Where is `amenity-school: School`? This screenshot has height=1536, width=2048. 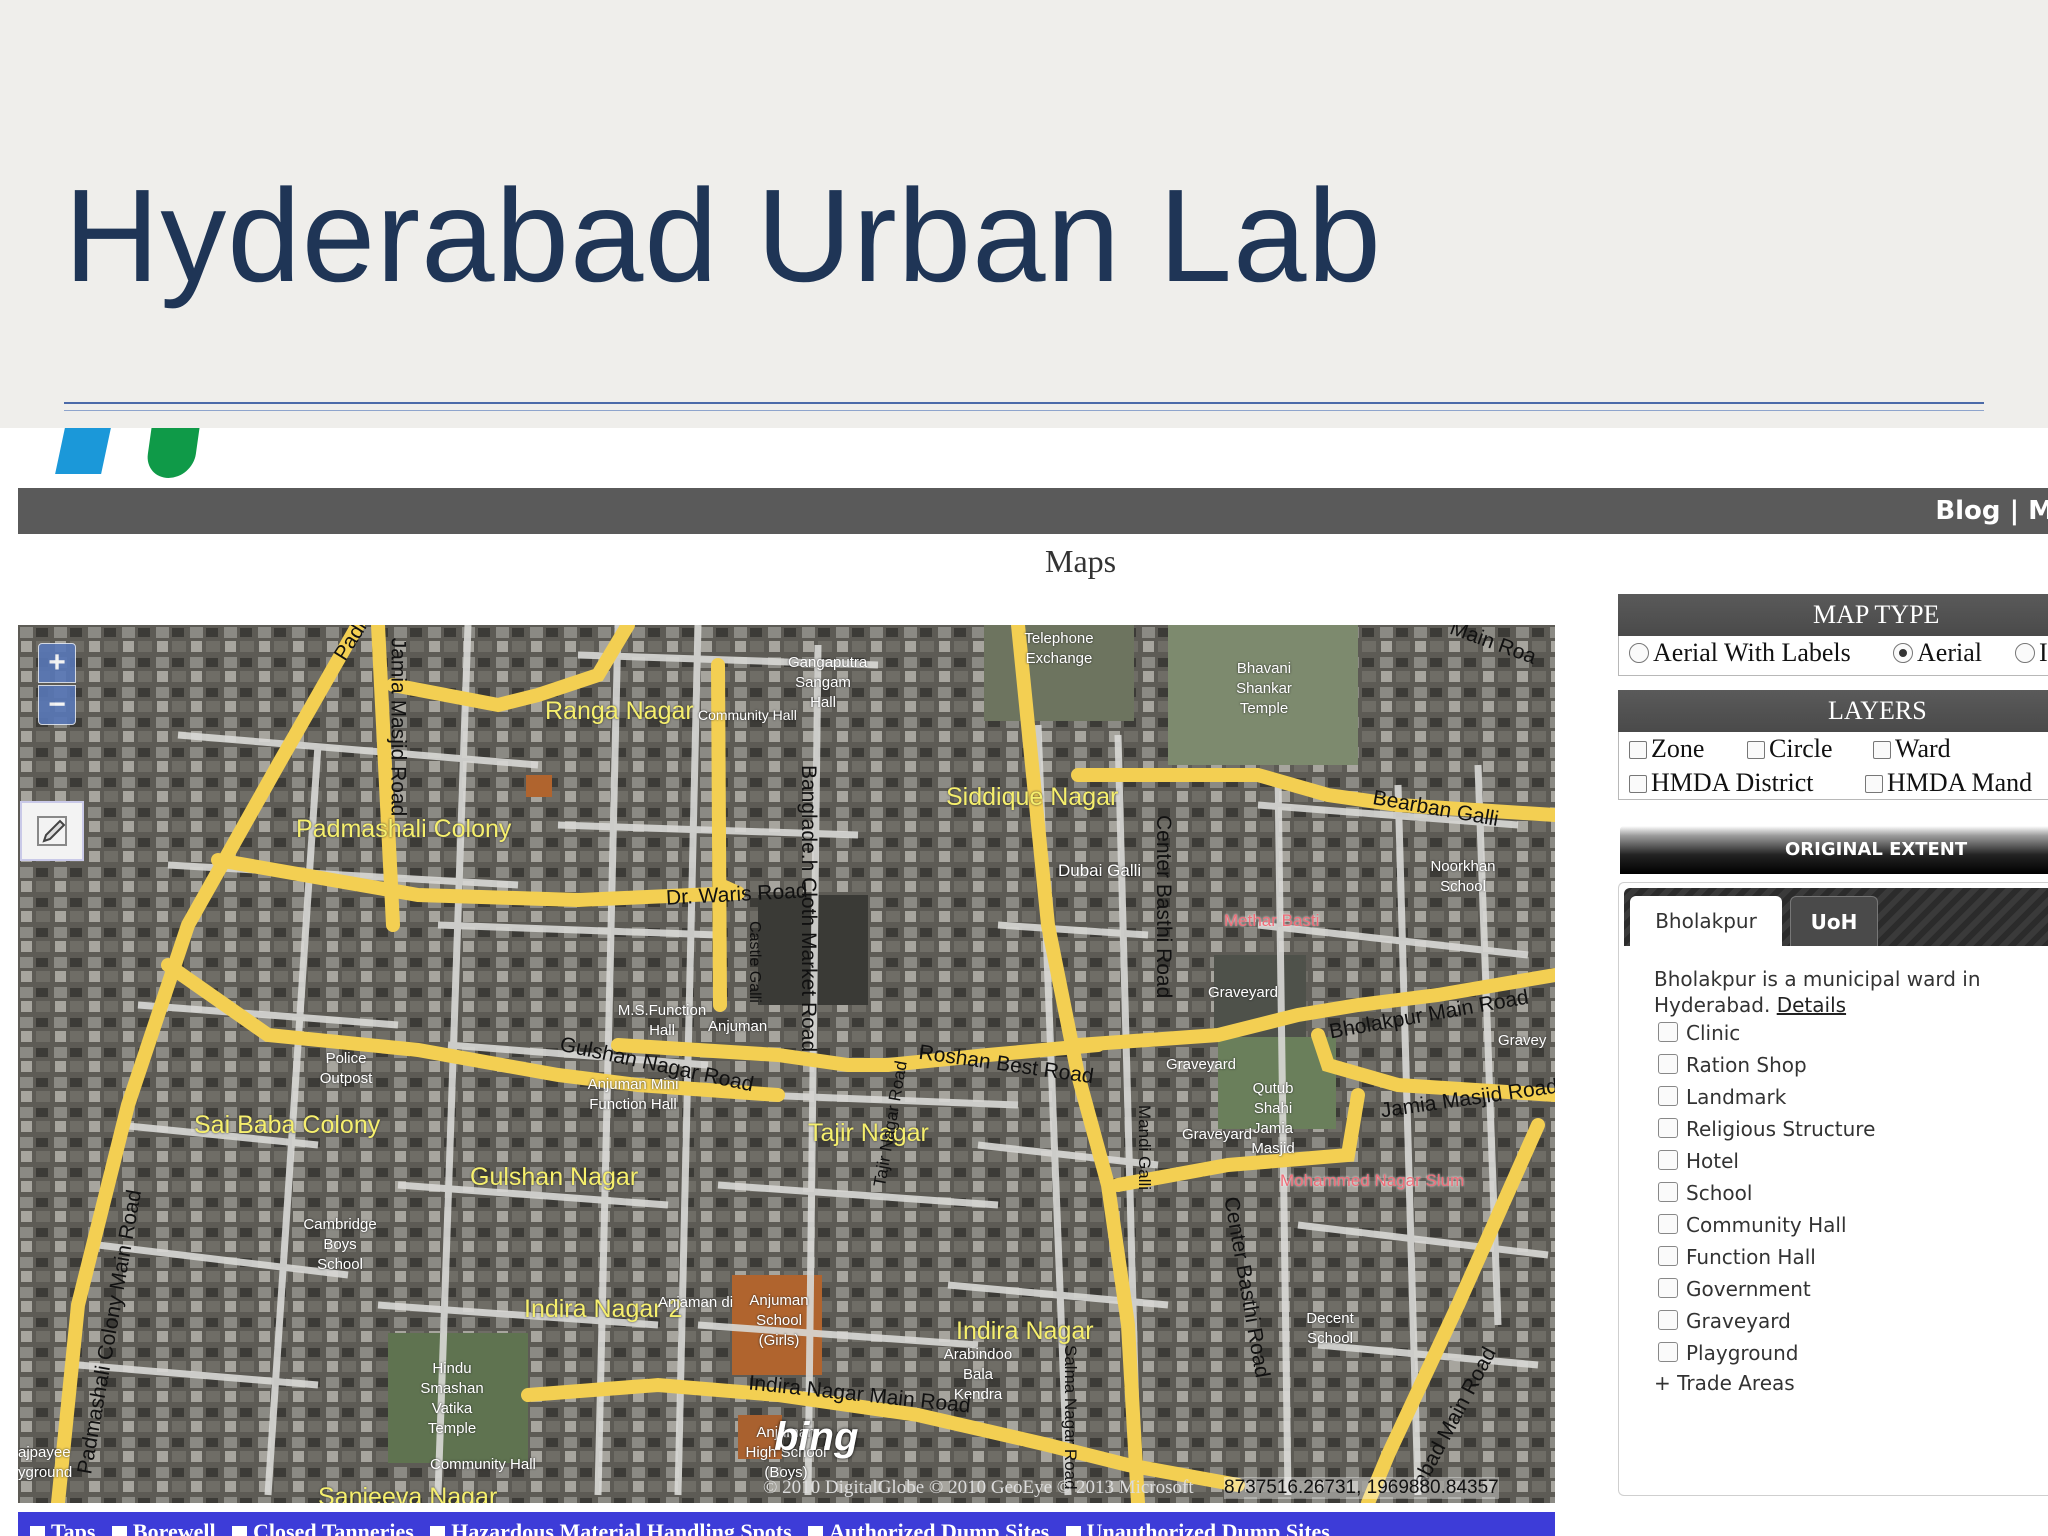 amenity-school: School is located at coordinates (1705, 1193).